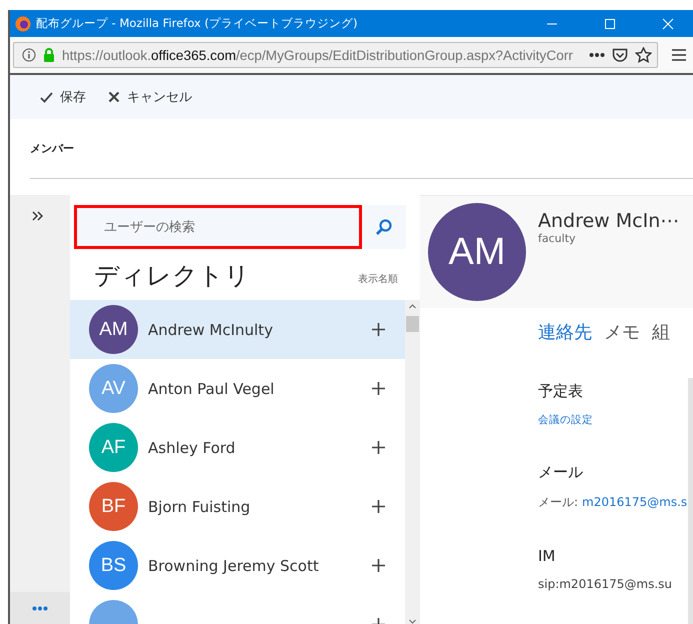 Image resolution: width=693 pixels, height=624 pixels. I want to click on person-row: BS Browning Jeremy Scott, so click(237, 565).